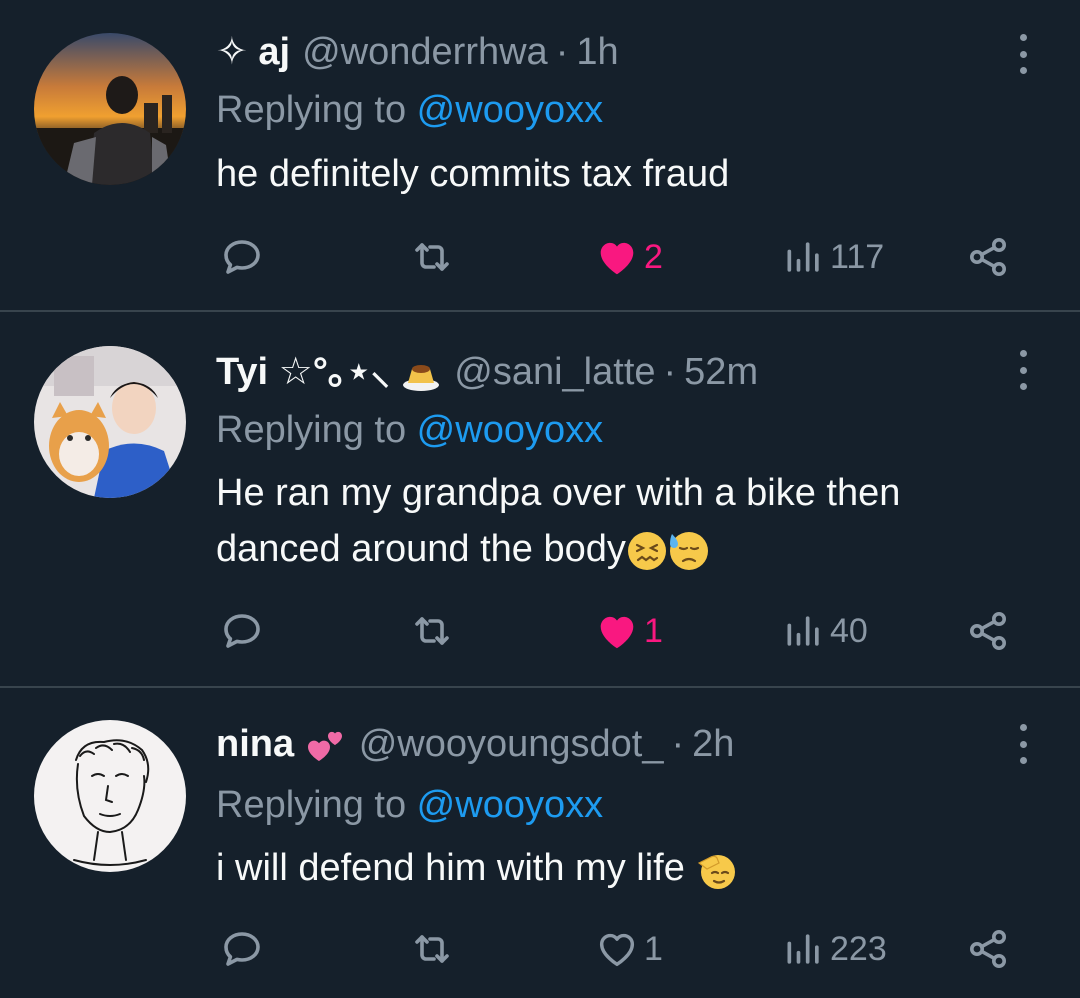  What do you see at coordinates (326, 746) in the screenshot?
I see `two-hearts-emoji` at bounding box center [326, 746].